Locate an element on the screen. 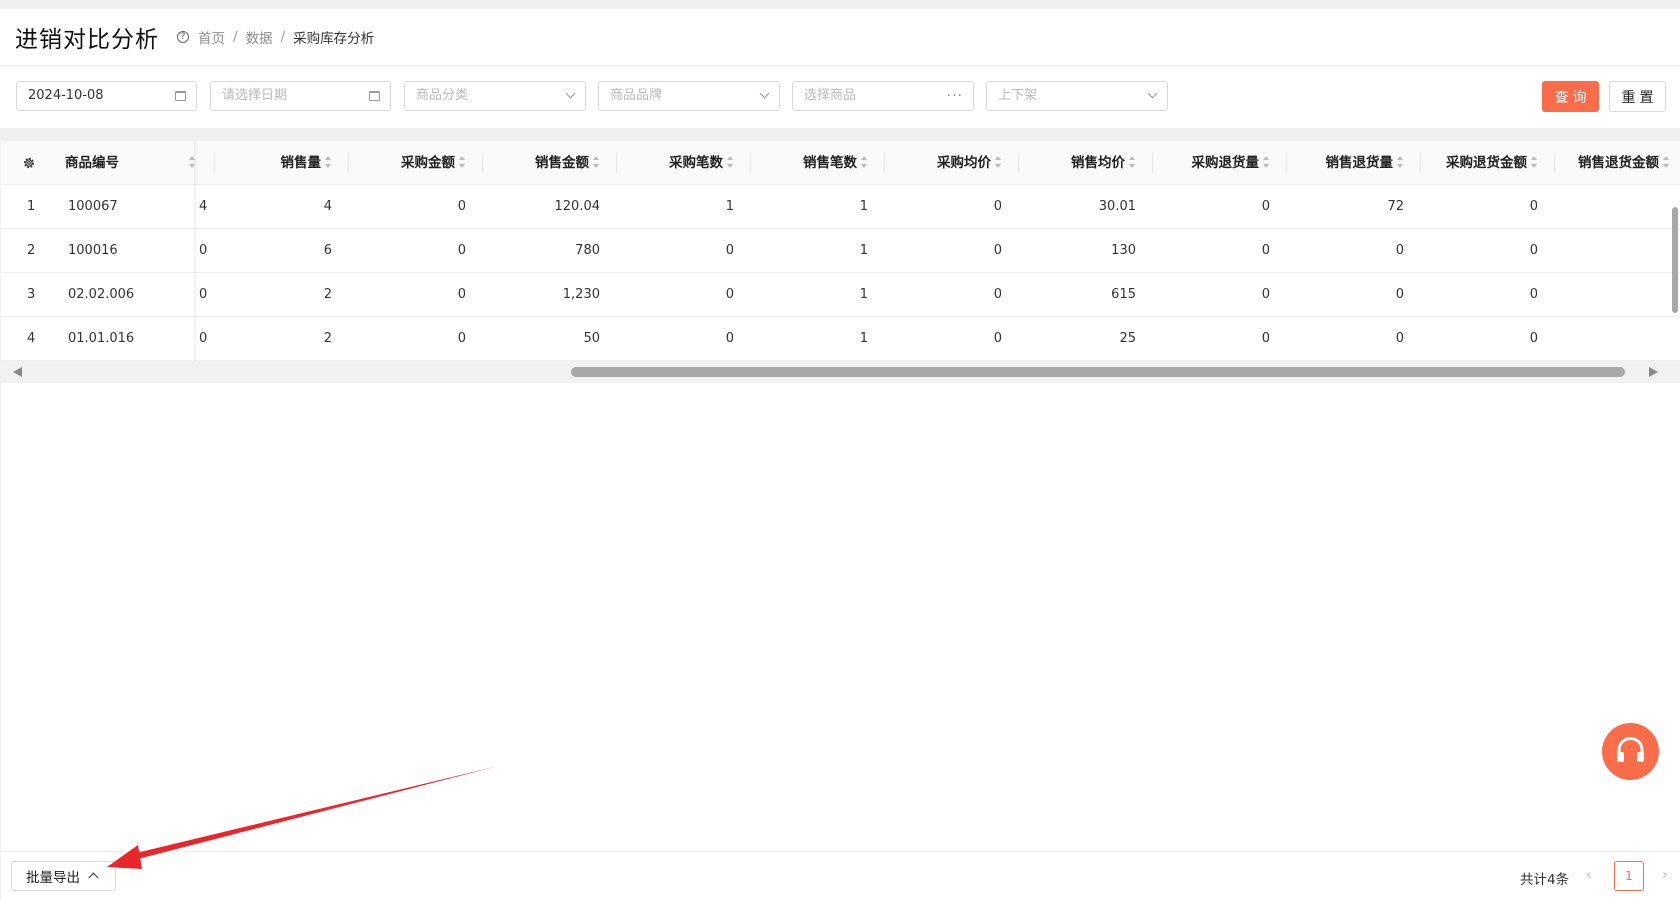 Image resolution: width=1680 pixels, height=901 pixels. cell: 615 is located at coordinates (1123, 294).